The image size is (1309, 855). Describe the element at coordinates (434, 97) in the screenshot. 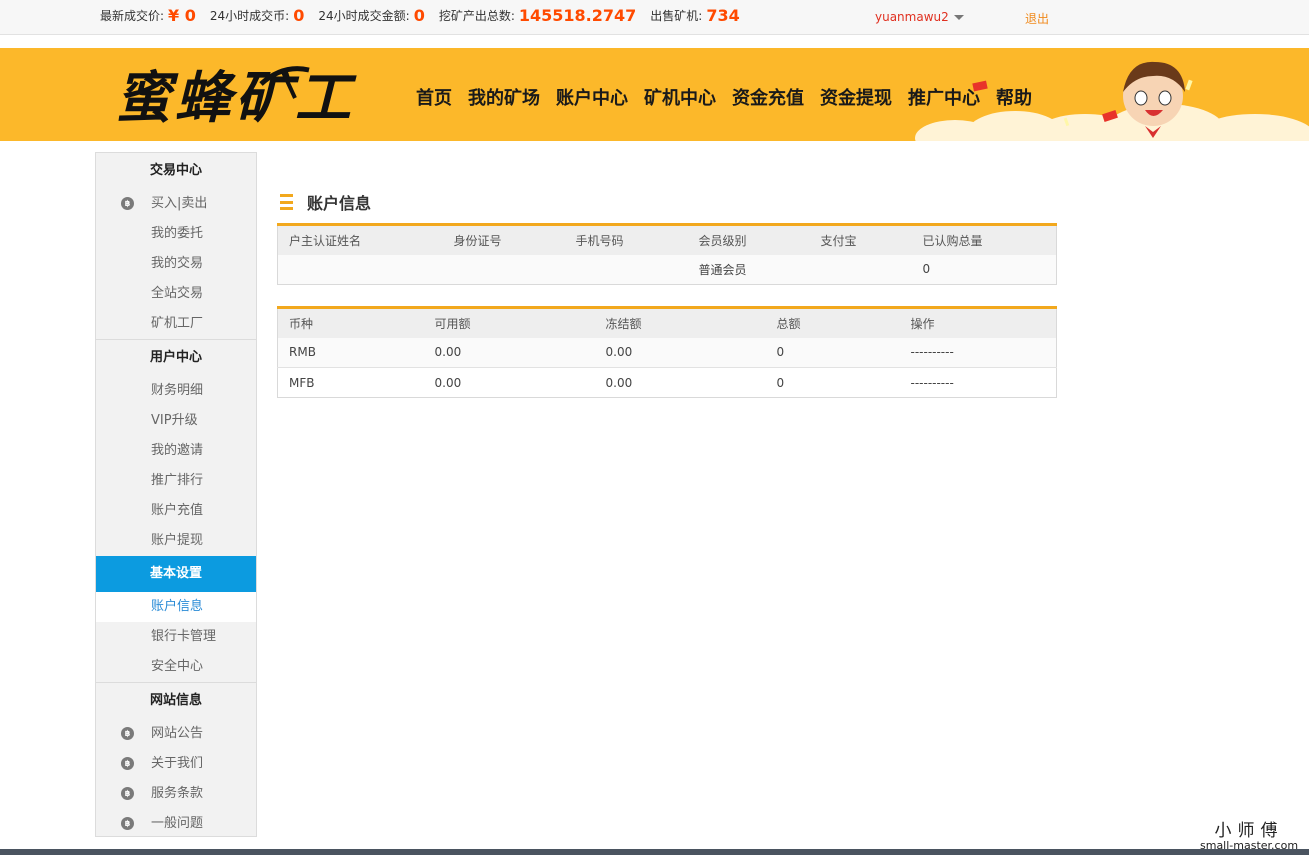

I see `nav-home: 首页` at that location.